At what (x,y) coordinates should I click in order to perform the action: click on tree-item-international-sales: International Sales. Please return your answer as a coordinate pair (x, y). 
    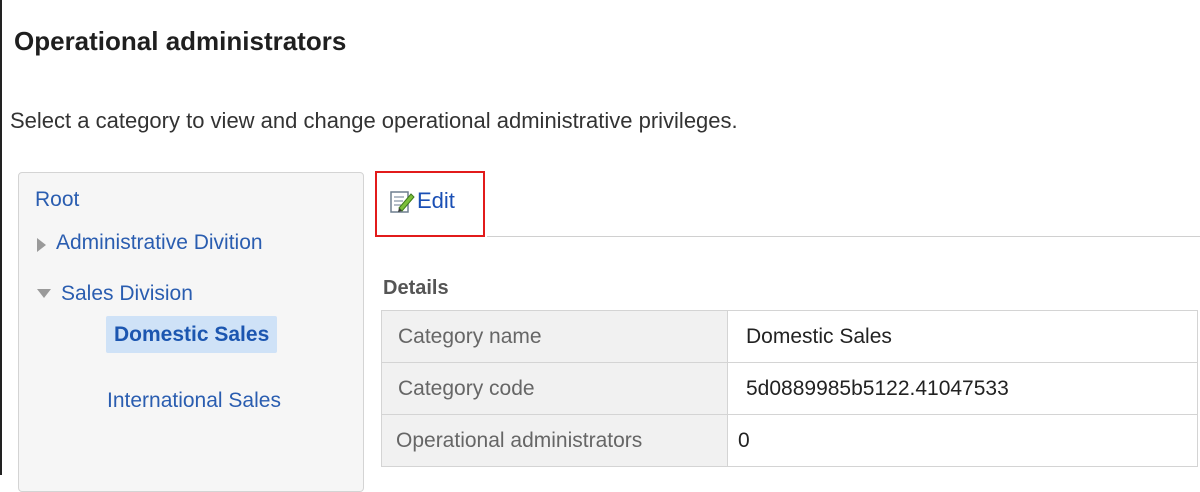
    Looking at the image, I should click on (194, 401).